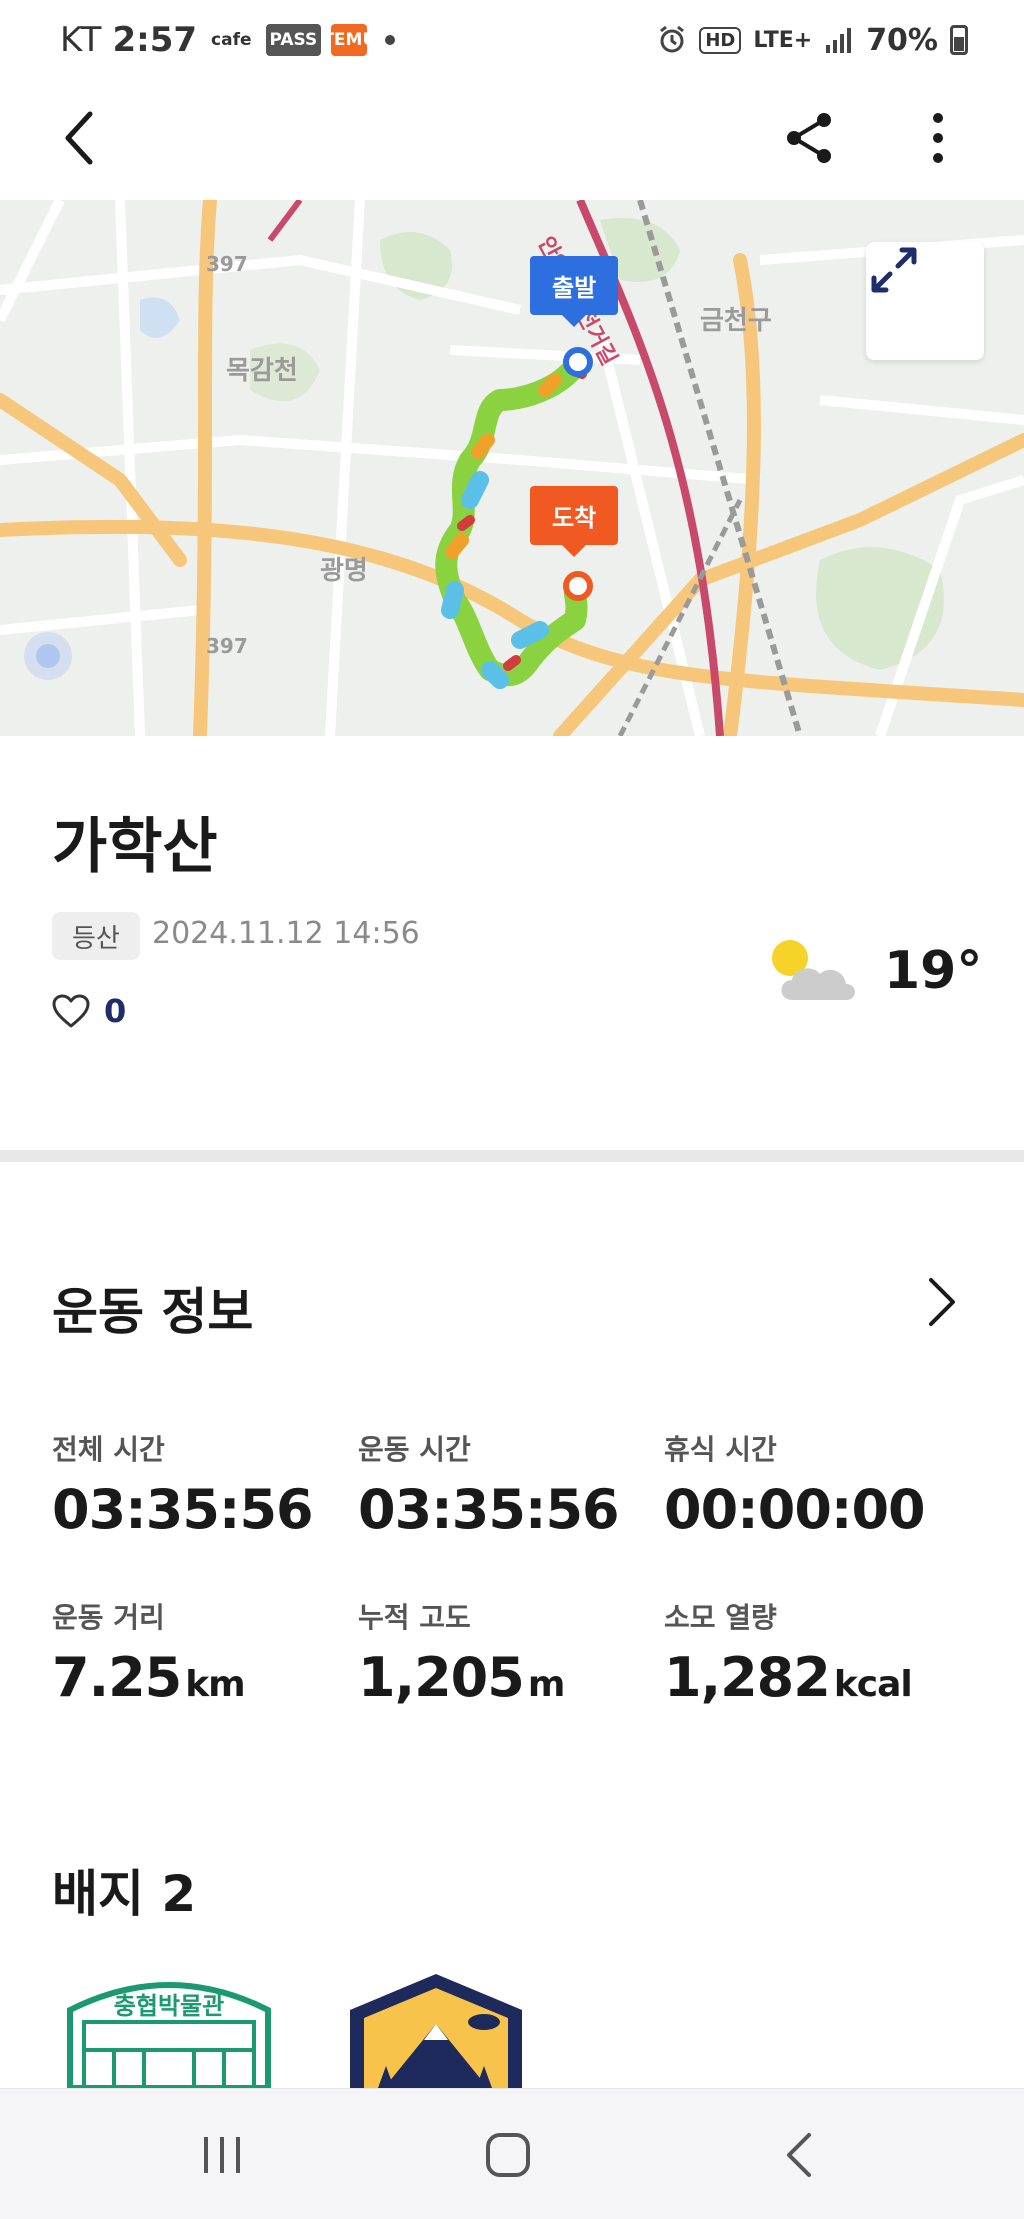 The image size is (1024, 2219). I want to click on record-title: 가학산, so click(135, 847).